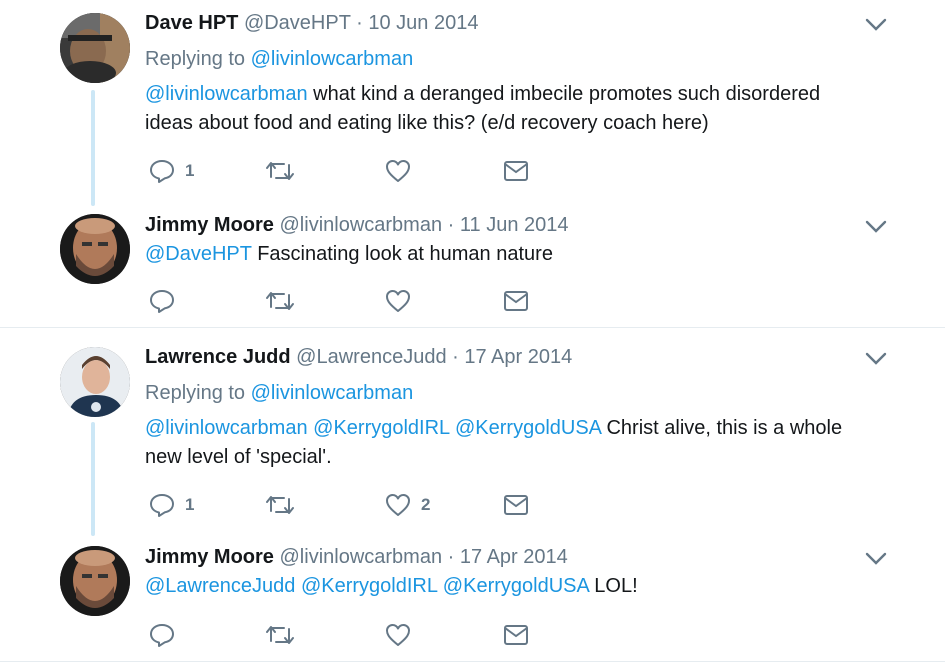  Describe the element at coordinates (514, 225) in the screenshot. I see `tweet-date: 11 Jun 2014` at that location.